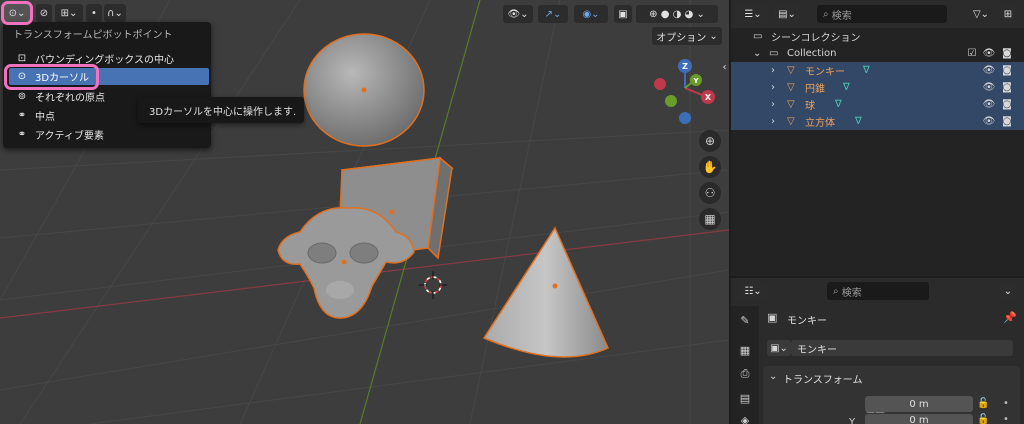 The width and height of the screenshot is (1024, 424). Describe the element at coordinates (17, 13) in the screenshot. I see `highlight-pivot-dropdown` at that location.